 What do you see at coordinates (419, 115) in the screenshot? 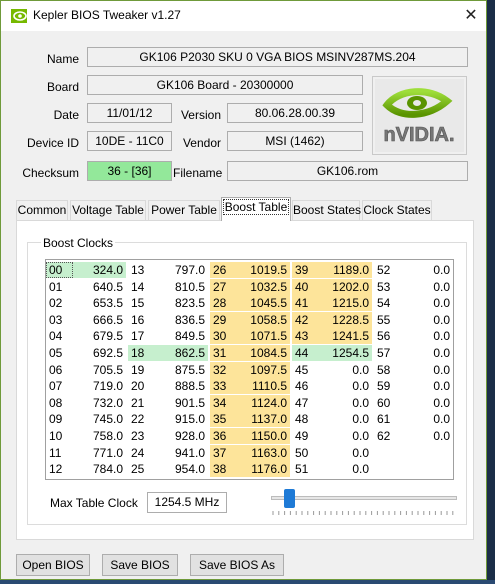
I see `nvidia-eye-logo-icon: nVIDIA.` at bounding box center [419, 115].